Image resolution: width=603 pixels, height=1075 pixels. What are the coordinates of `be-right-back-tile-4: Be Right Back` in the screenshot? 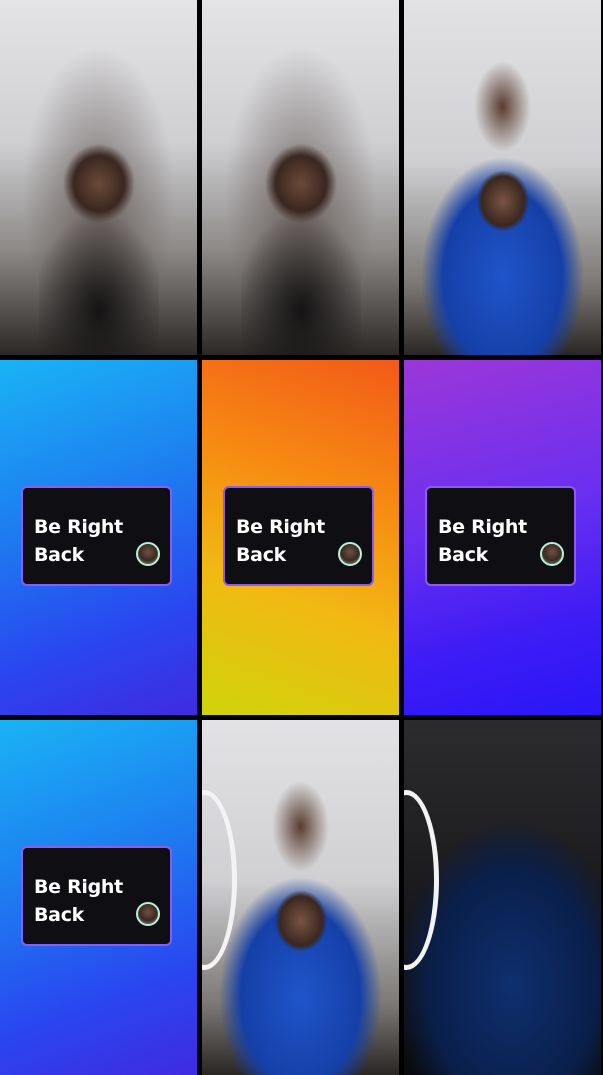 It's located at (98, 897).